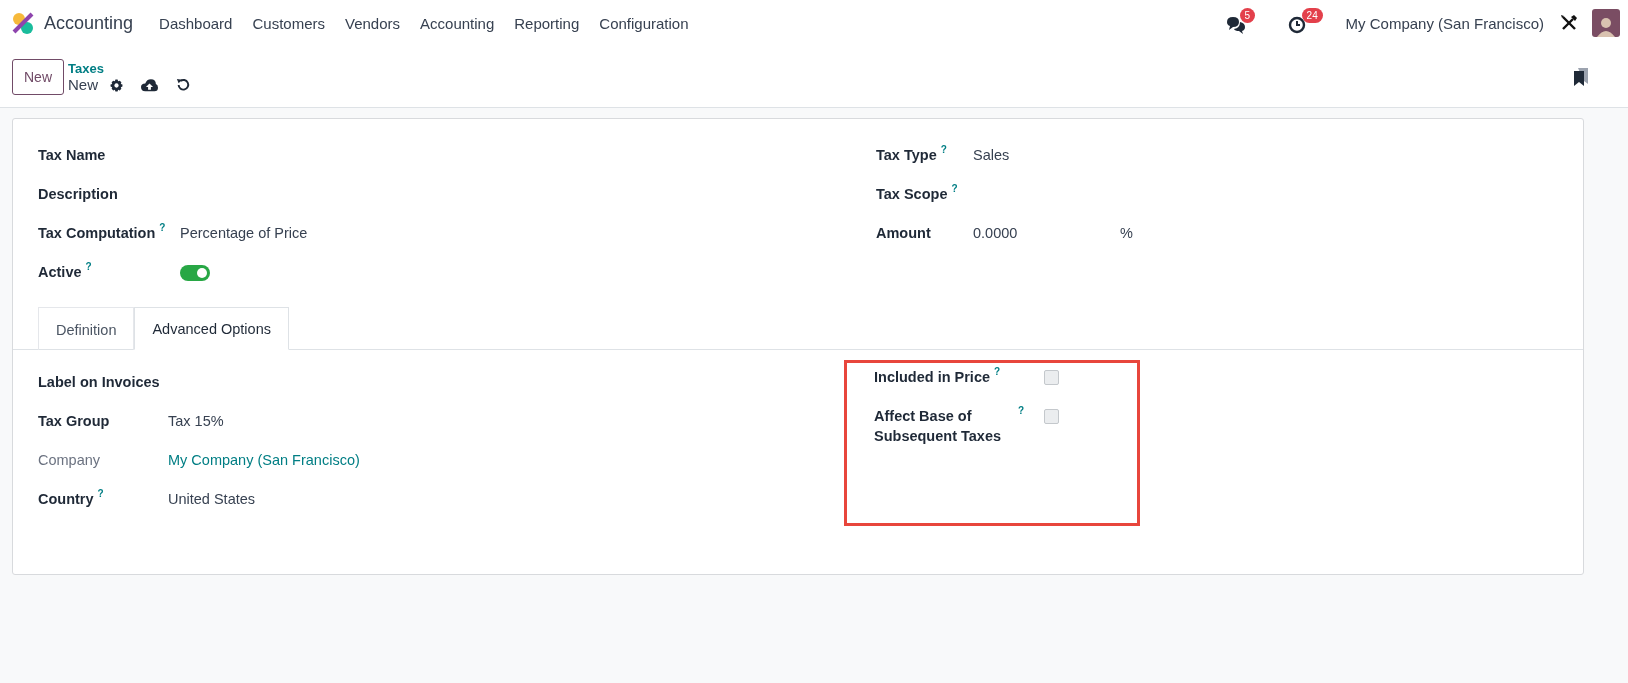 This screenshot has width=1628, height=683. Describe the element at coordinates (1296, 25) in the screenshot. I see `clock-icon` at that location.